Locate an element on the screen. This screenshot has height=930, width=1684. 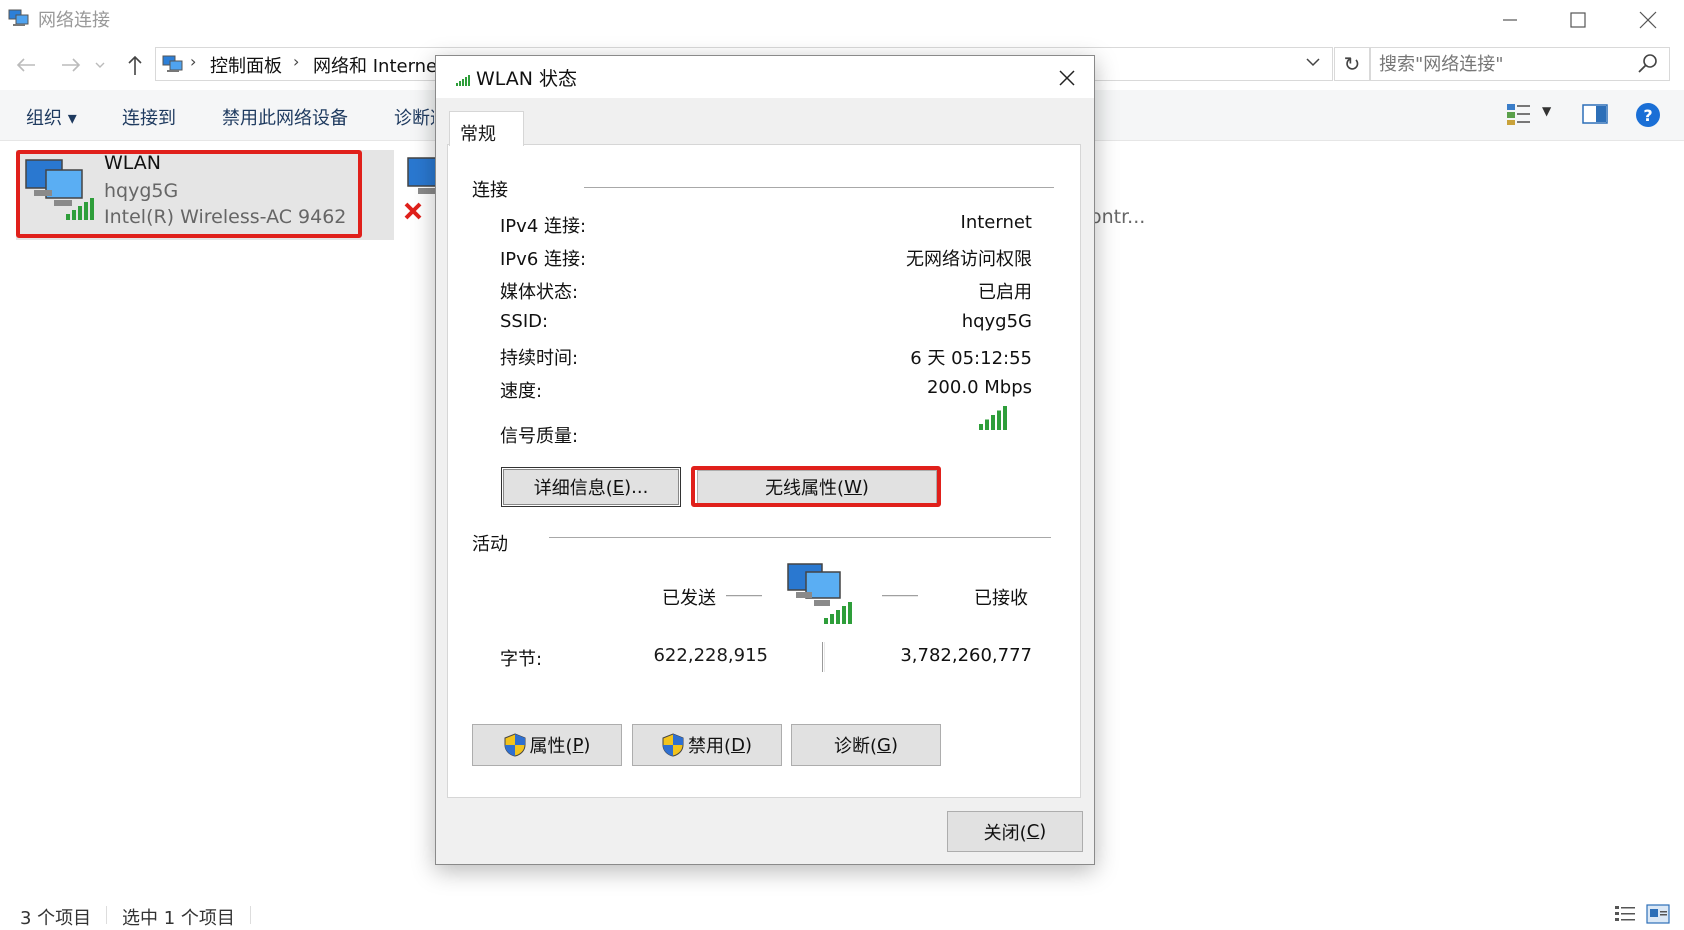
properties-accesskey: P is located at coordinates (578, 745).